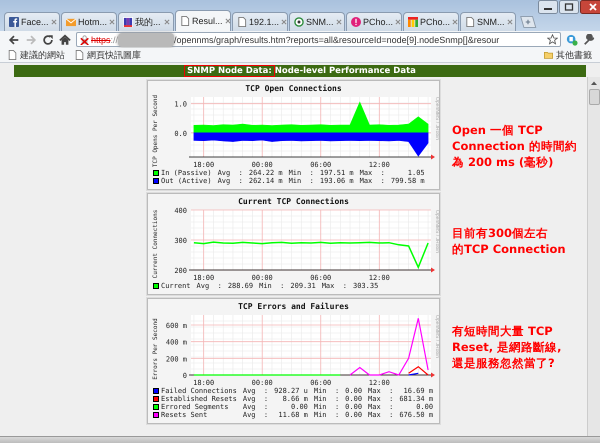 The height and width of the screenshot is (443, 600). I want to click on scrollbar, so click(593, 256).